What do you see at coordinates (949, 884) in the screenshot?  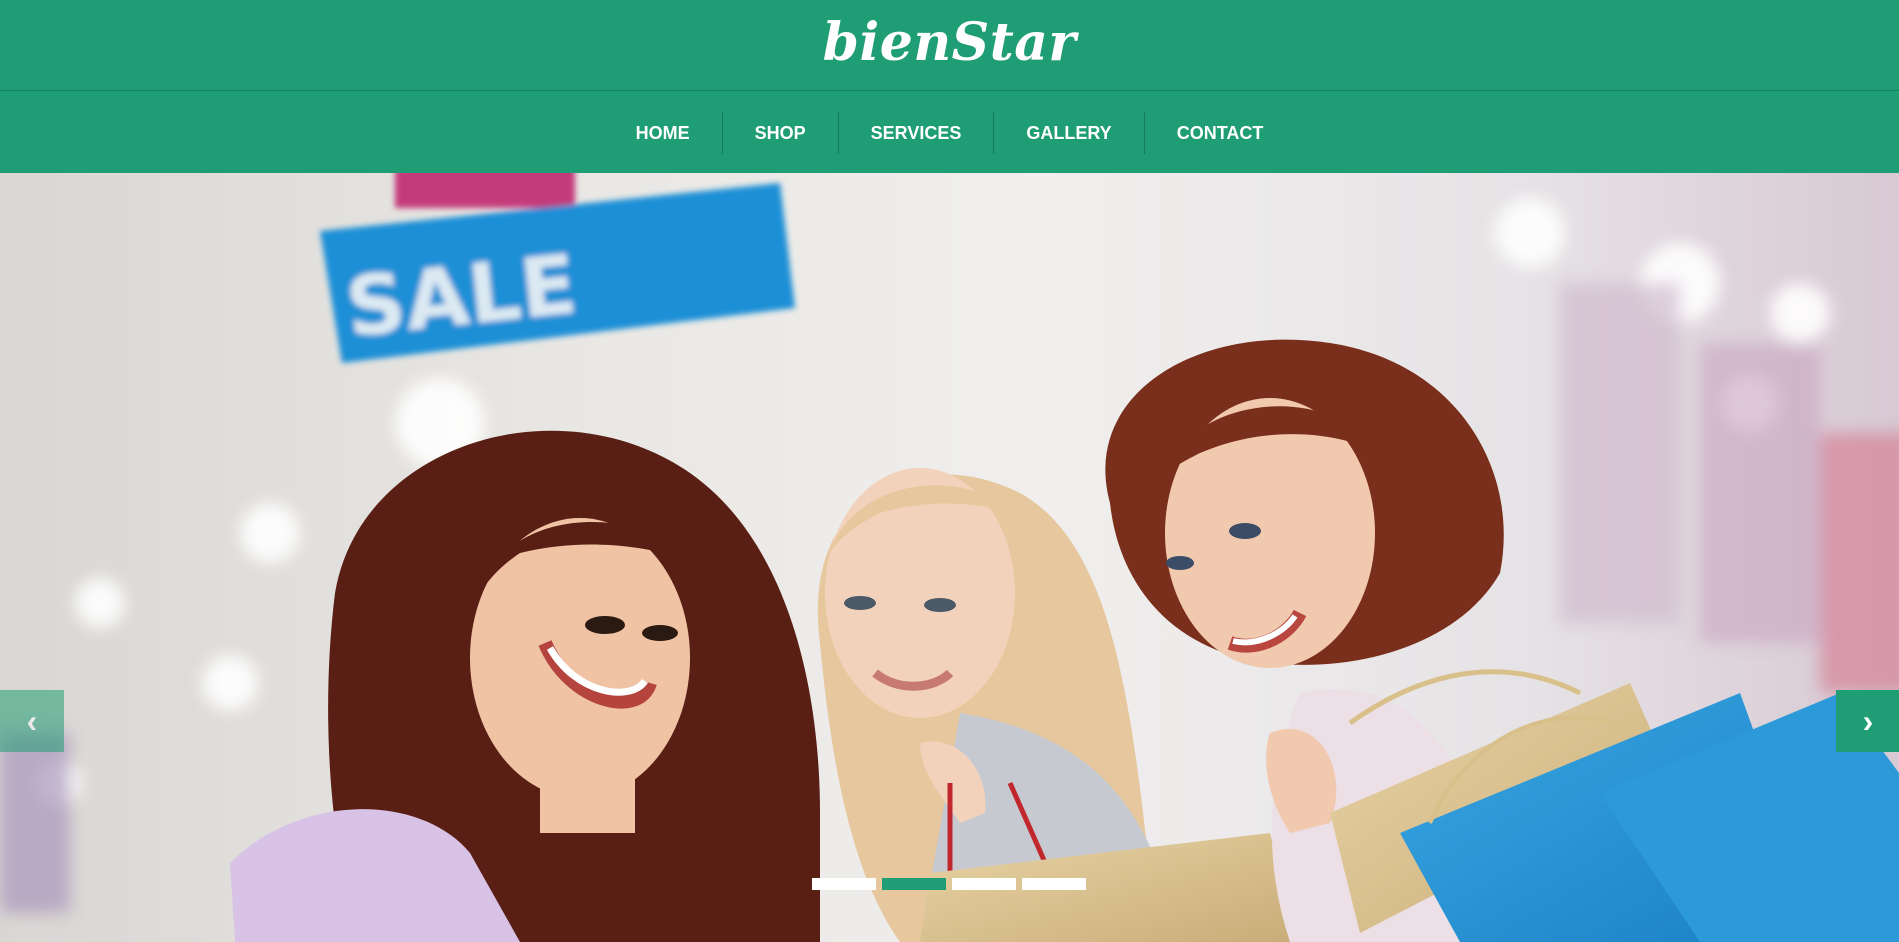 I see `slider-pagination` at bounding box center [949, 884].